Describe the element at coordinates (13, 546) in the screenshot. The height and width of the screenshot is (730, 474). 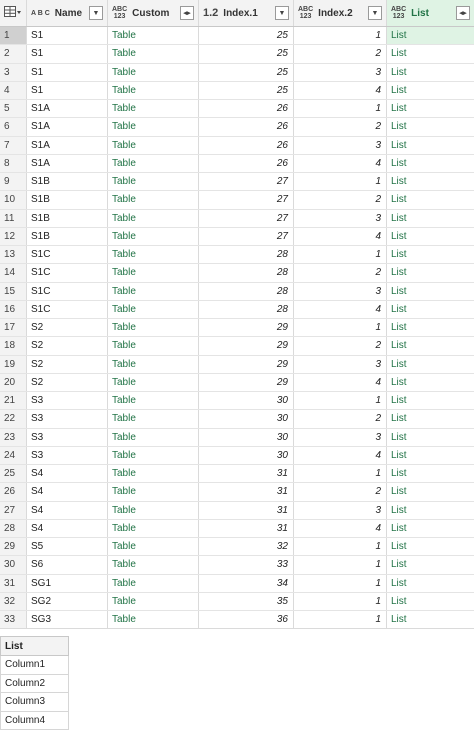
I see `row-number: 29` at that location.